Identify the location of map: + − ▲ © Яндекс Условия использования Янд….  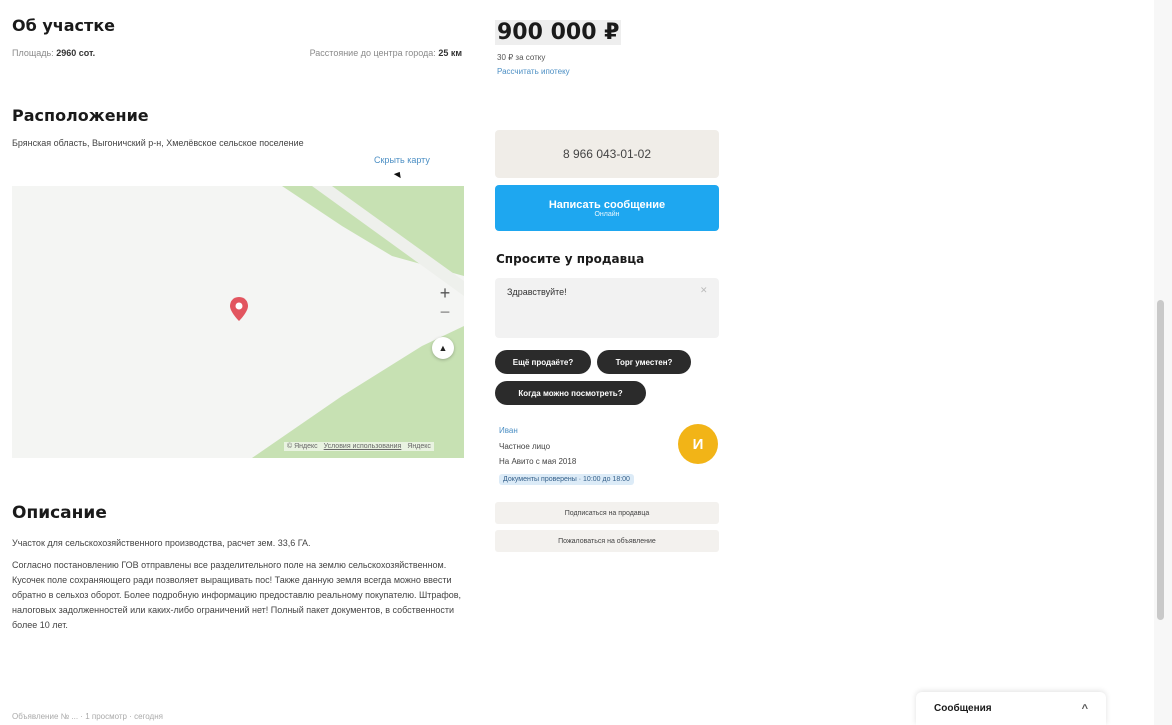
(238, 322).